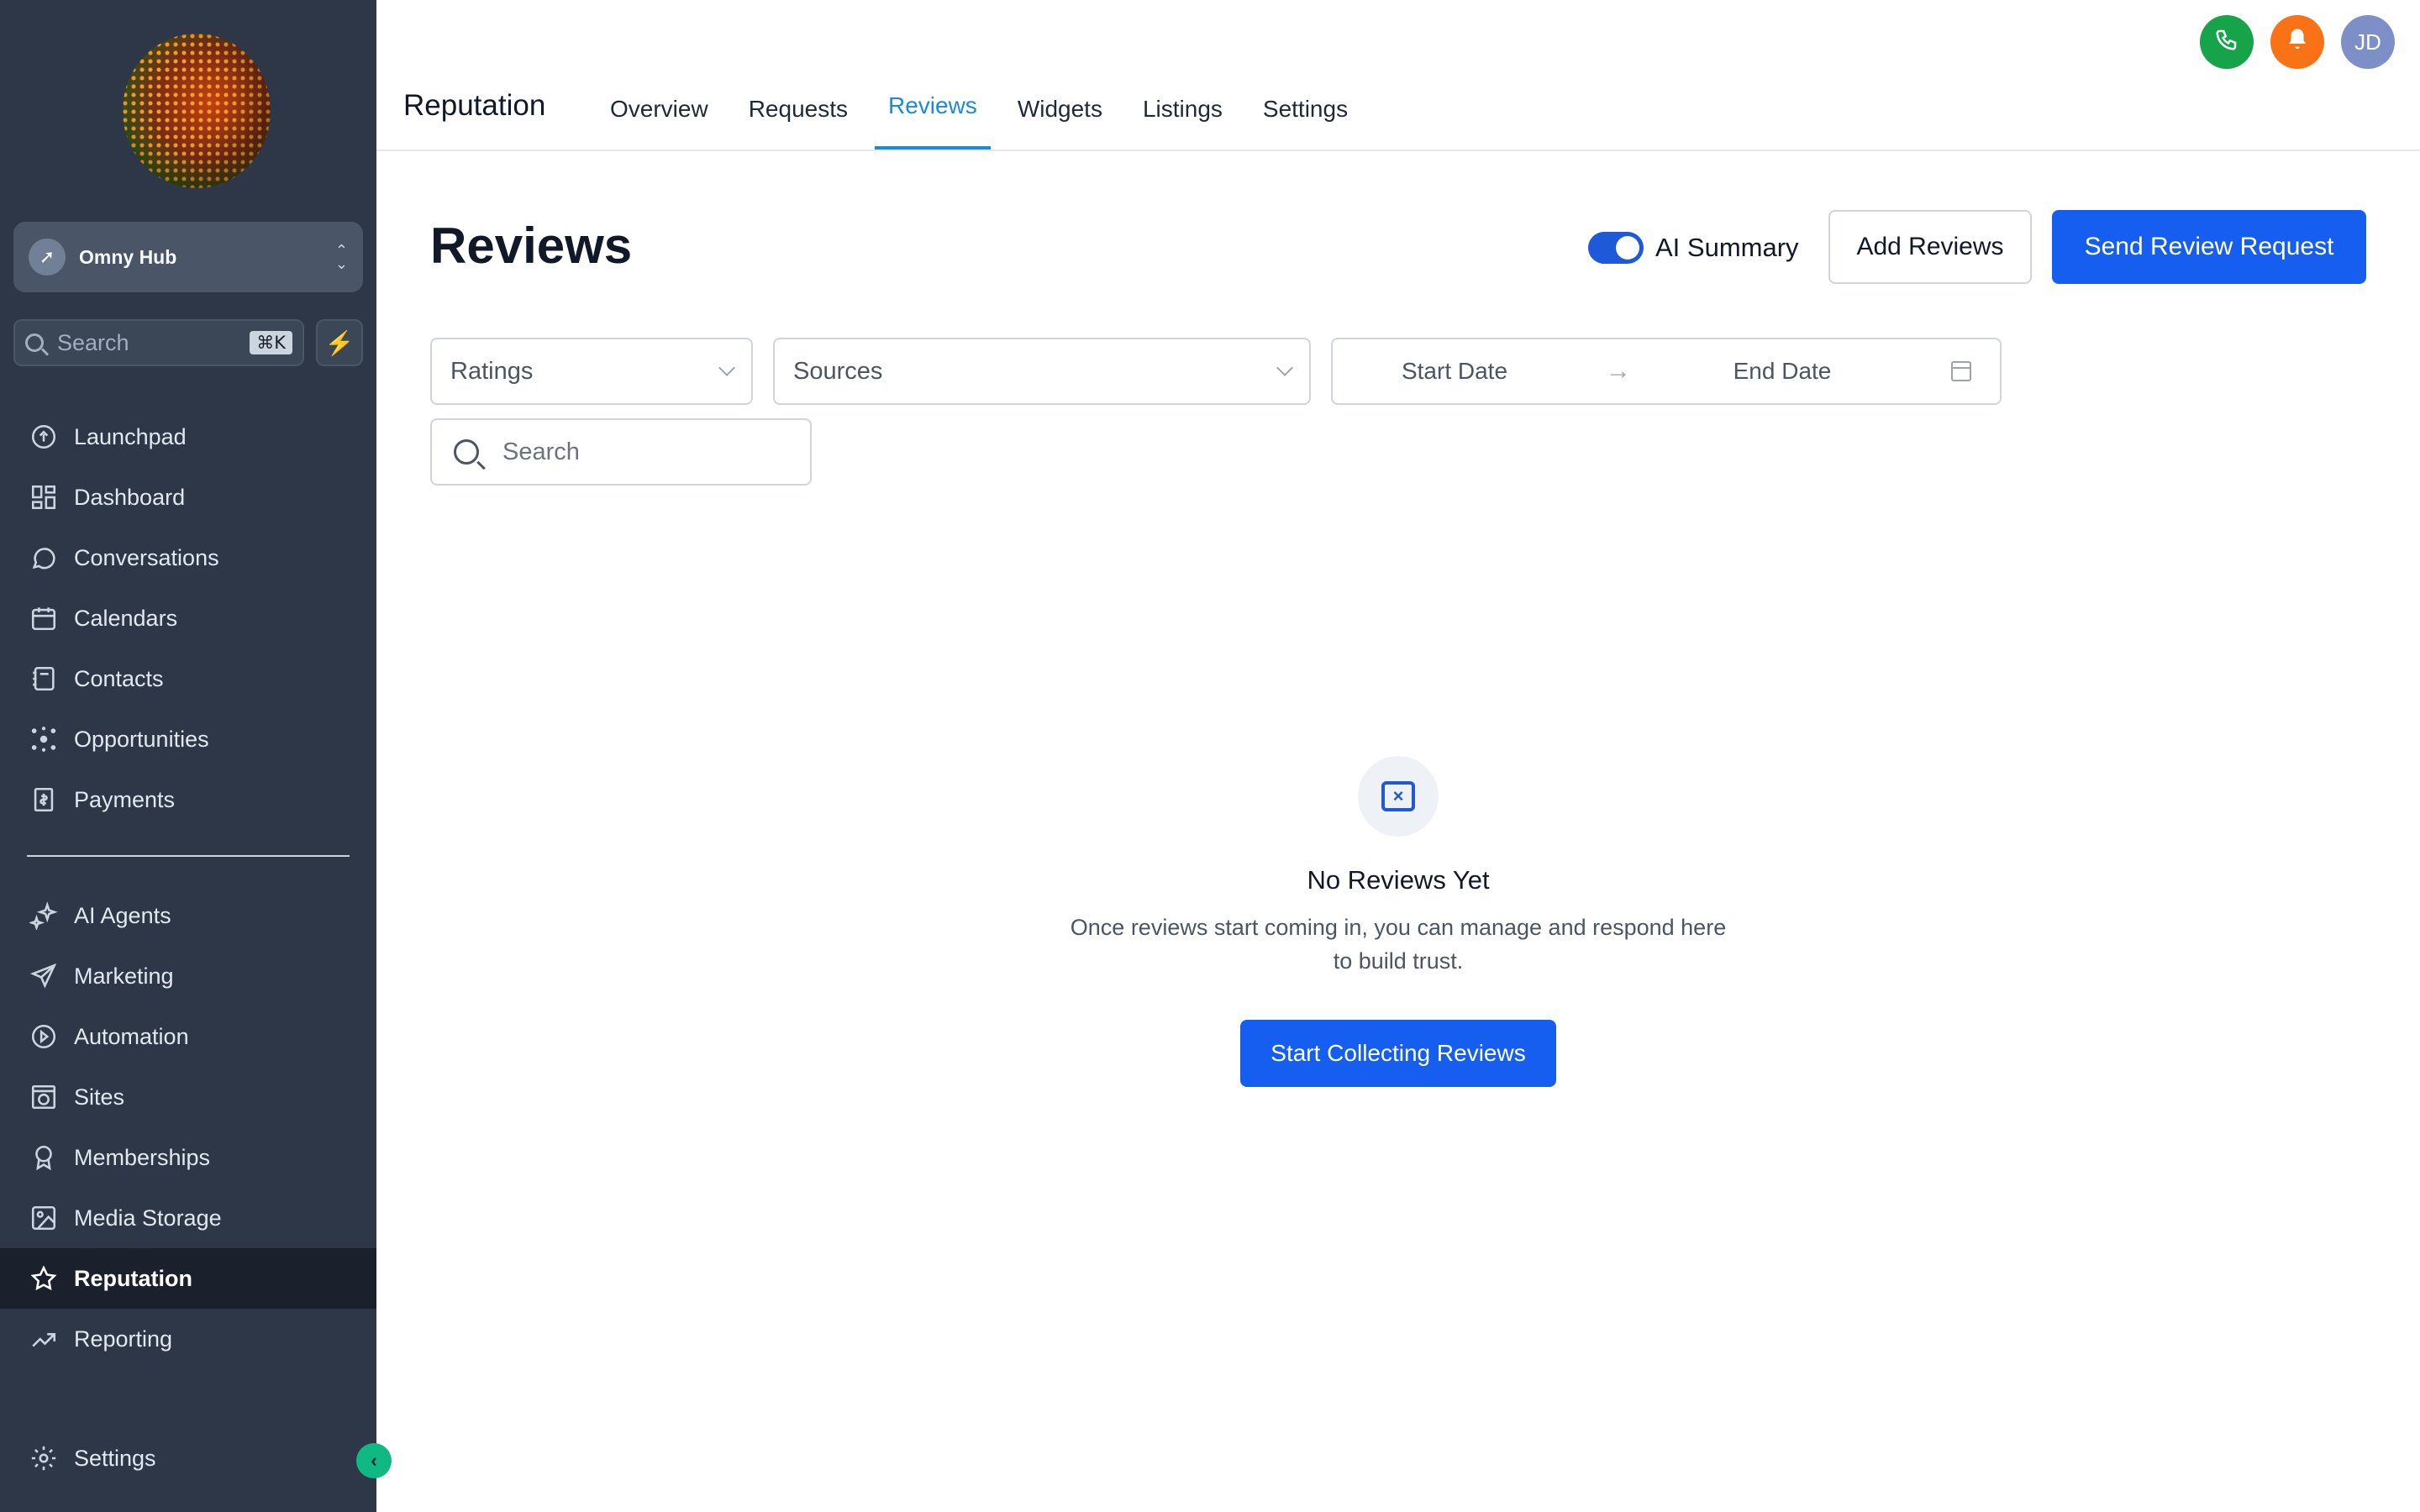  I want to click on ratings-placeholder: Ratings, so click(492, 371).